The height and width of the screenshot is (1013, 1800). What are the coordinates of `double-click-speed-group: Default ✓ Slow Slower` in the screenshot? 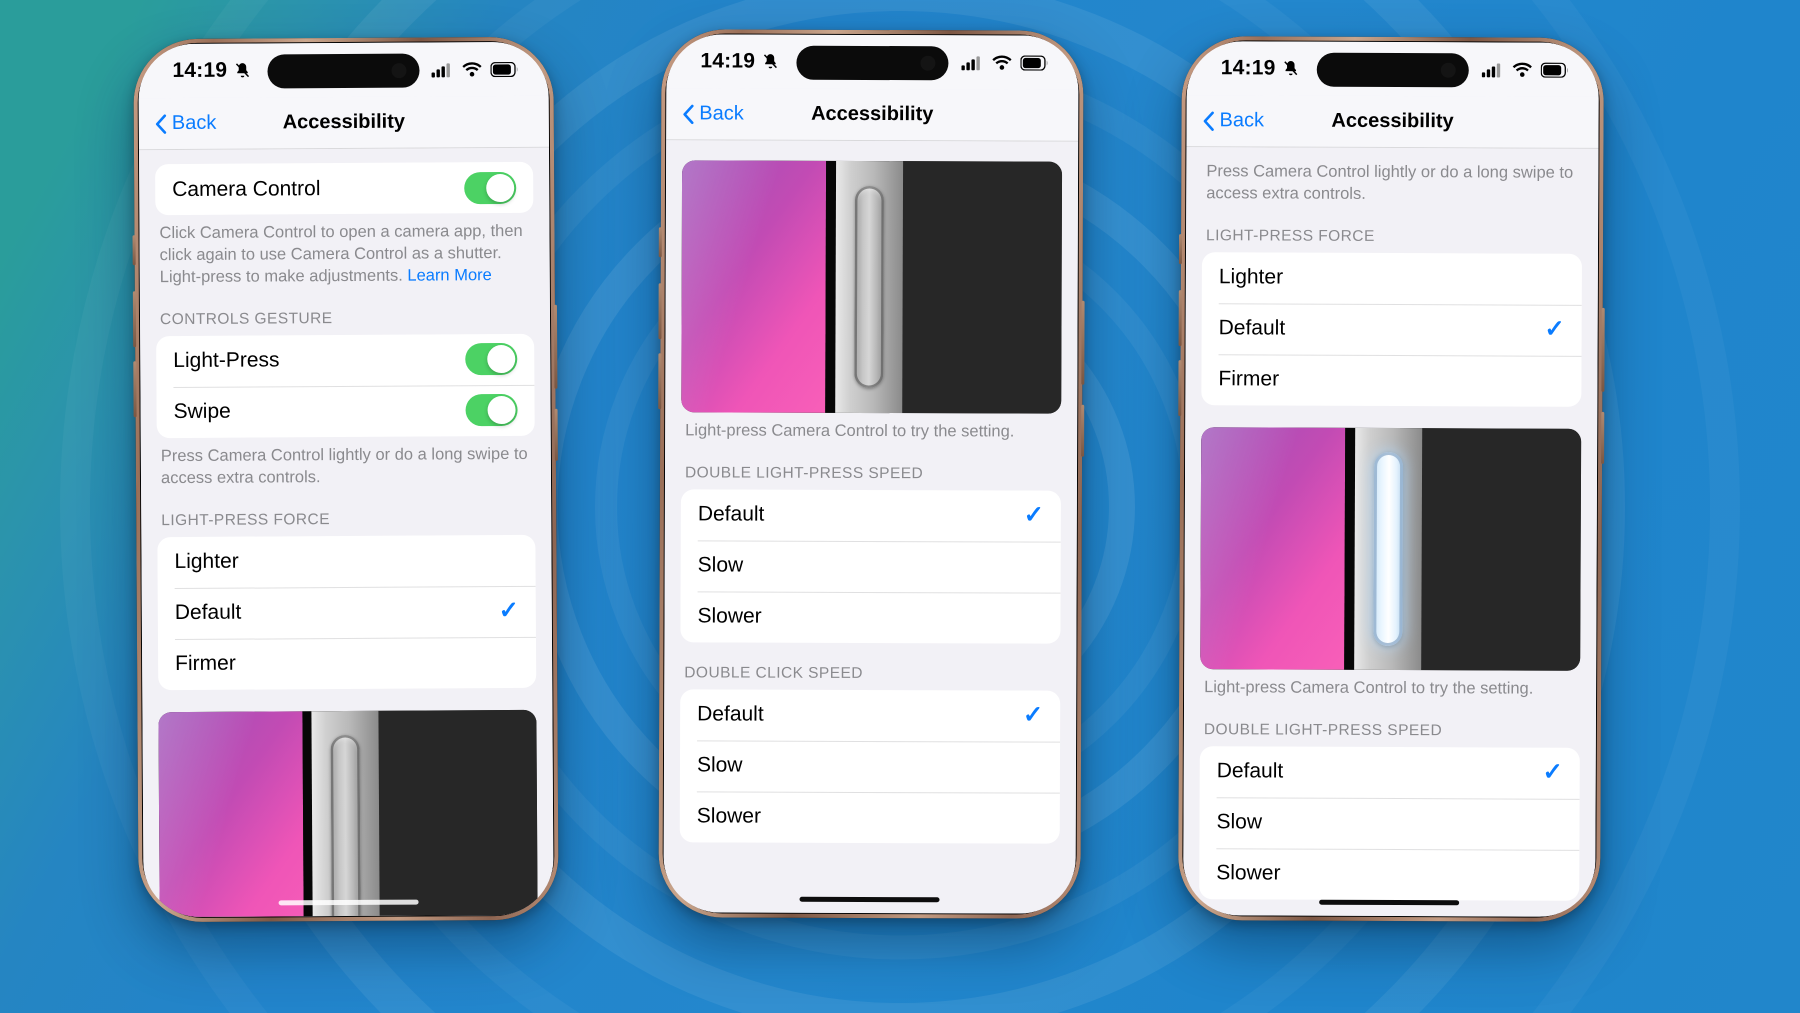 It's located at (870, 766).